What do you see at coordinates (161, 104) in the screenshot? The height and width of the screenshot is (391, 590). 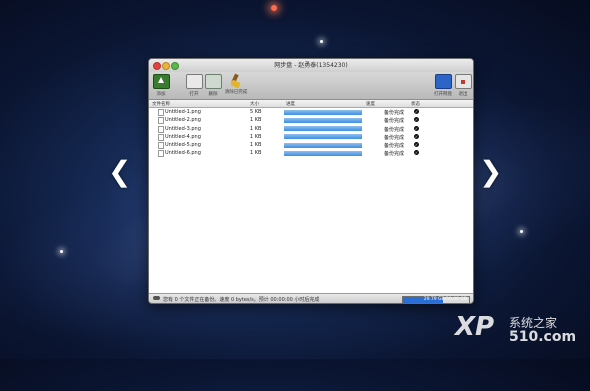 I see `column-header-name: 文件名称` at bounding box center [161, 104].